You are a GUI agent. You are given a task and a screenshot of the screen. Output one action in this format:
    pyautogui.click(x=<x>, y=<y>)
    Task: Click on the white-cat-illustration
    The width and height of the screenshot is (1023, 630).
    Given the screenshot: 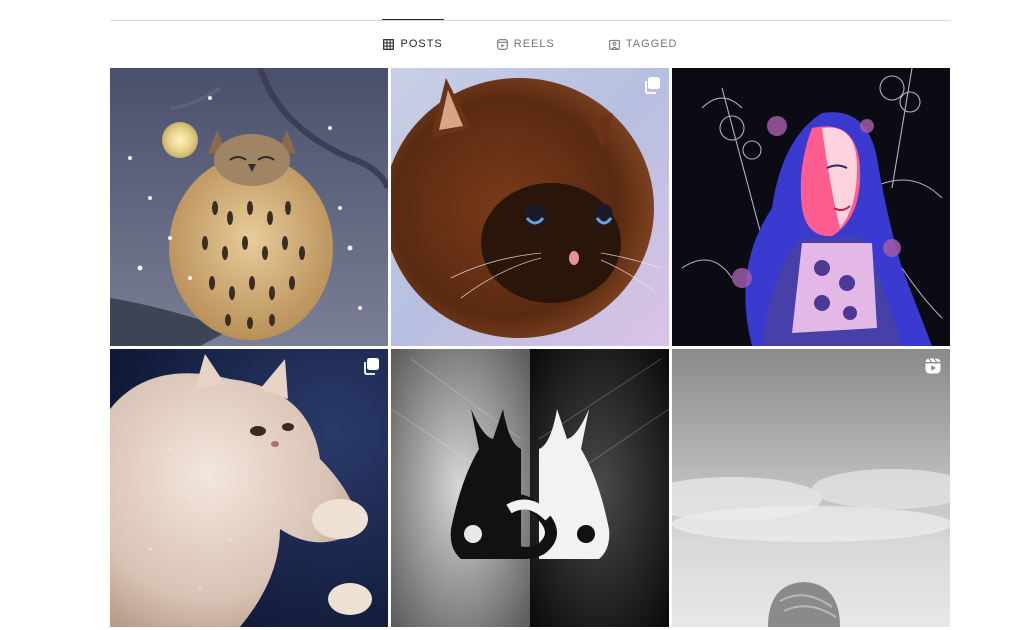 What is the action you would take?
    pyautogui.click(x=249, y=488)
    